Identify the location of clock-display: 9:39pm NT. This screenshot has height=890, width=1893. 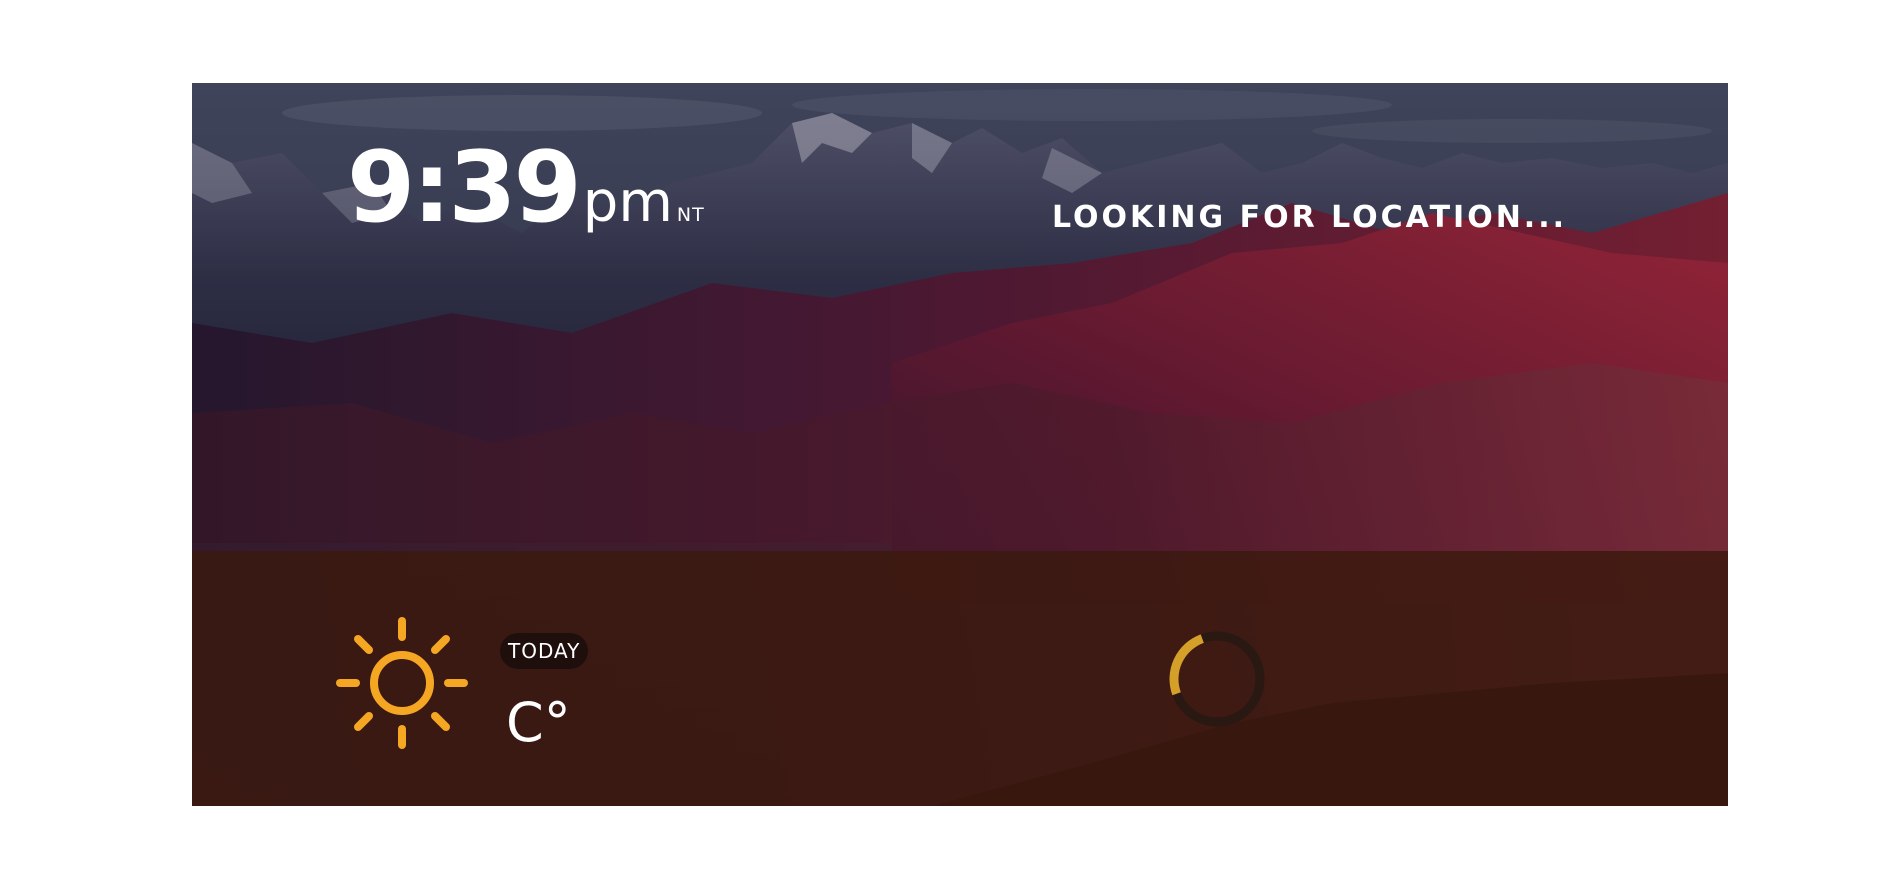
(526, 188).